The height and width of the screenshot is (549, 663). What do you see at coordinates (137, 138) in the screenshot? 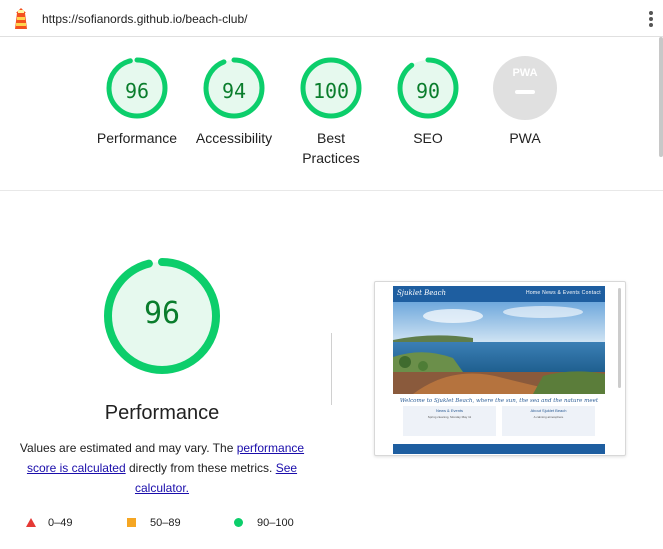
I see `gauge-label: Performance` at bounding box center [137, 138].